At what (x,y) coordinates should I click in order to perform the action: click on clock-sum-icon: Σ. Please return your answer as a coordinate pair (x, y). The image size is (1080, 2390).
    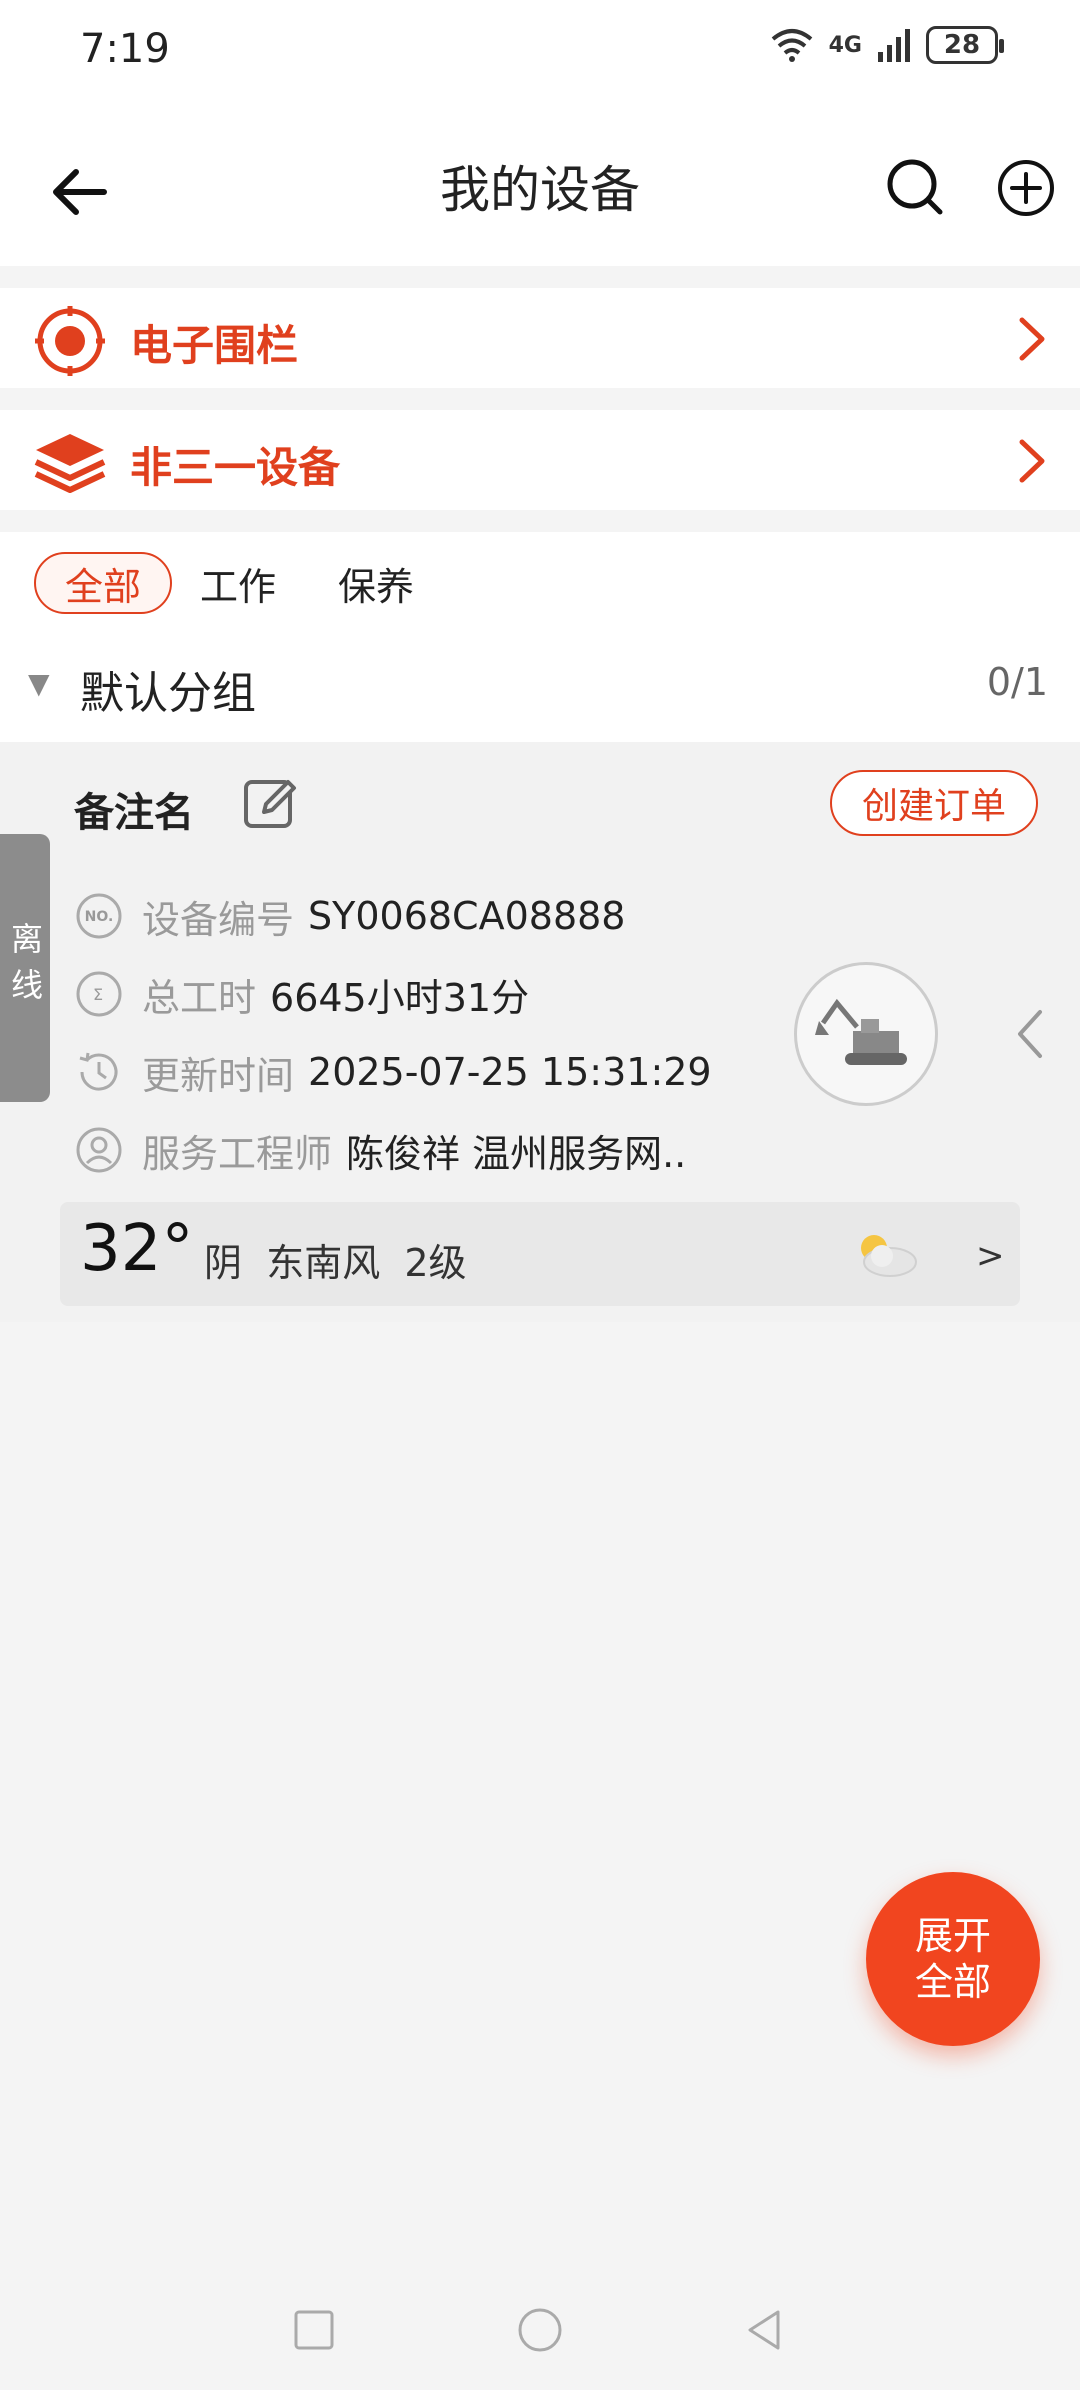
    Looking at the image, I should click on (99, 994).